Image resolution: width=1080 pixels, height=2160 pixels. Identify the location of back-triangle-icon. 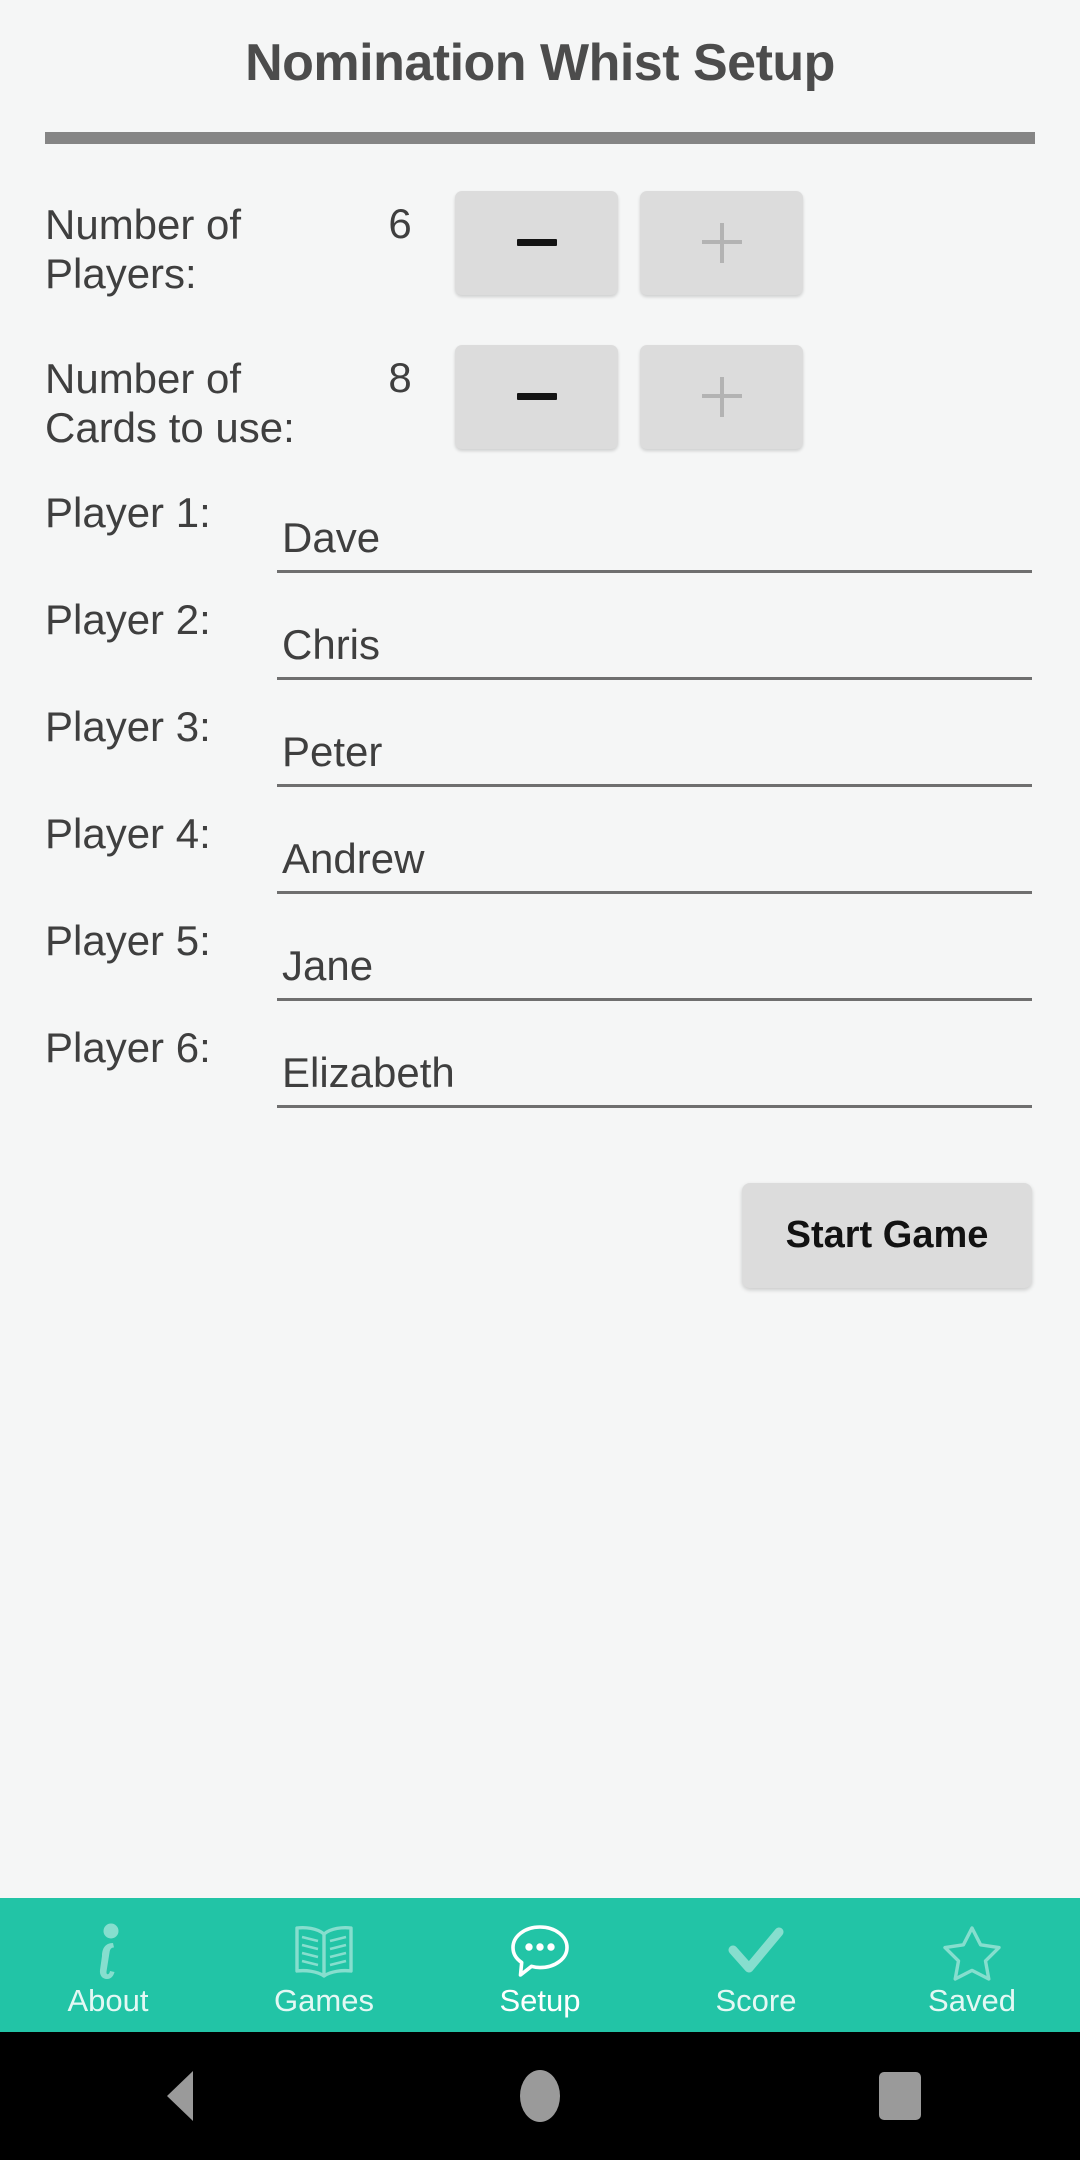
(180, 2096).